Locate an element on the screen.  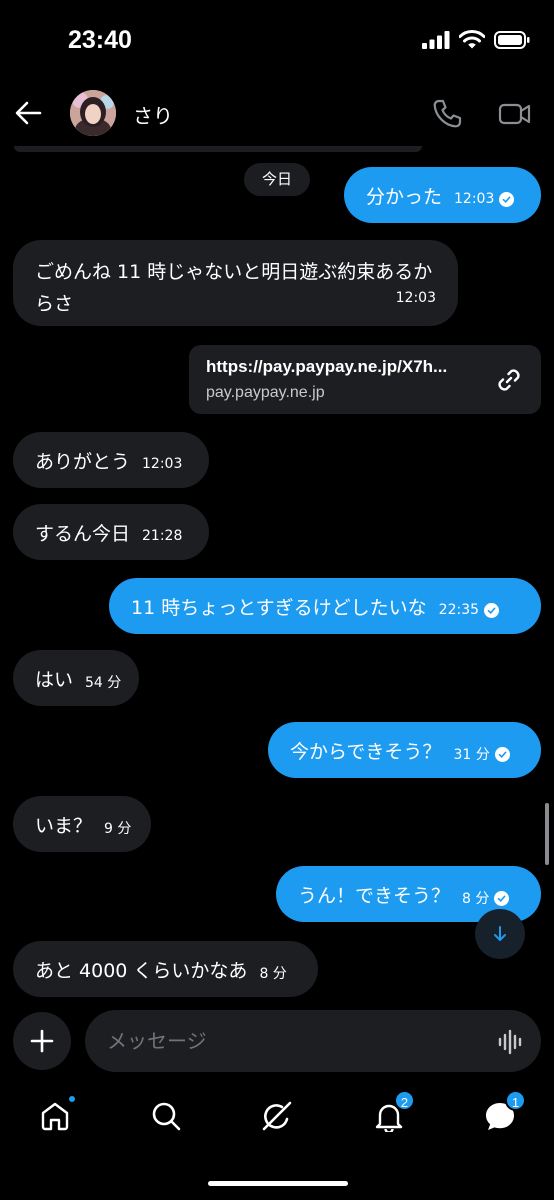
message-time: 21:28 is located at coordinates (162, 536).